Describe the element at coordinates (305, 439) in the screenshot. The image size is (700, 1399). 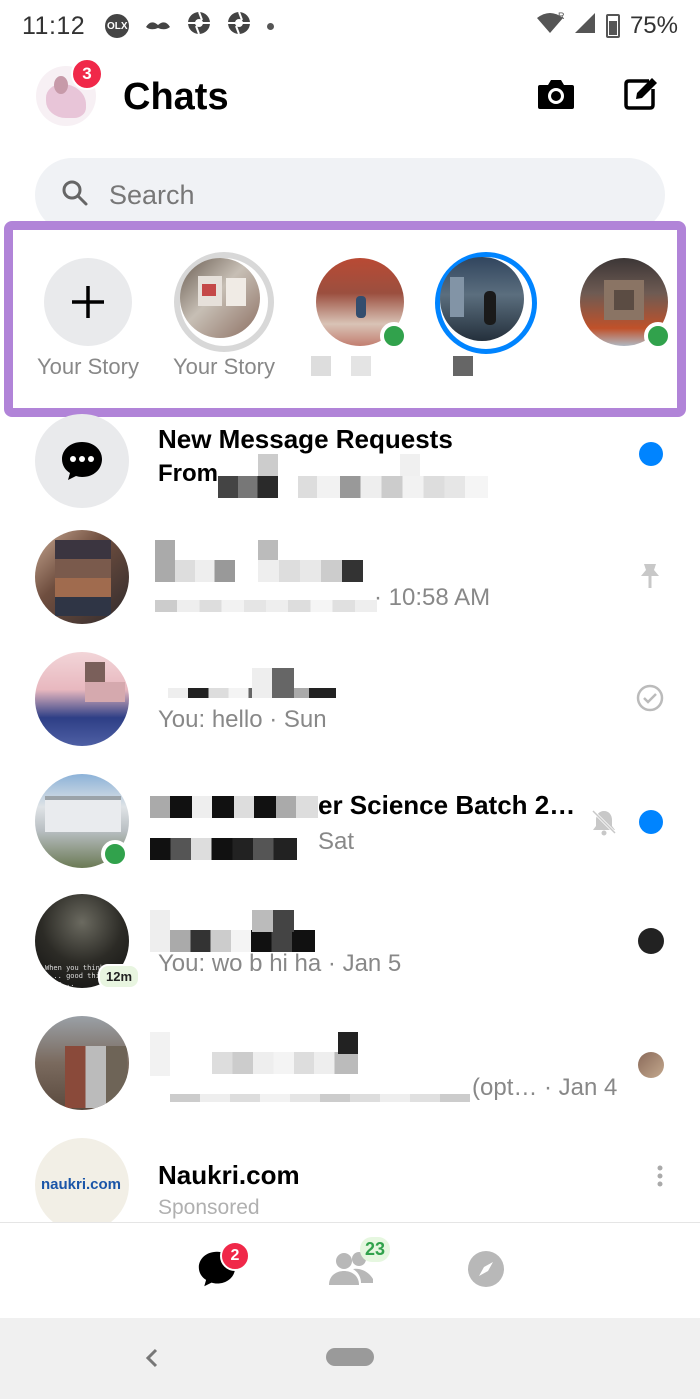
I see `chat-name: New Message Requests` at that location.